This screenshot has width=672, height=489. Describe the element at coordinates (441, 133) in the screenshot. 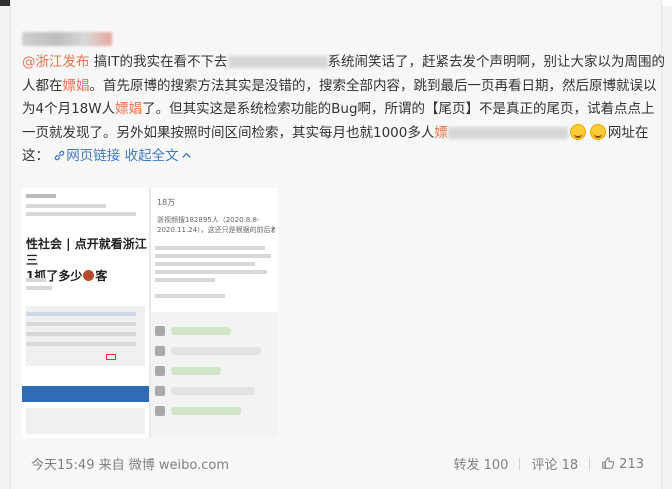

I see `keyword-highlight: 嫖` at that location.